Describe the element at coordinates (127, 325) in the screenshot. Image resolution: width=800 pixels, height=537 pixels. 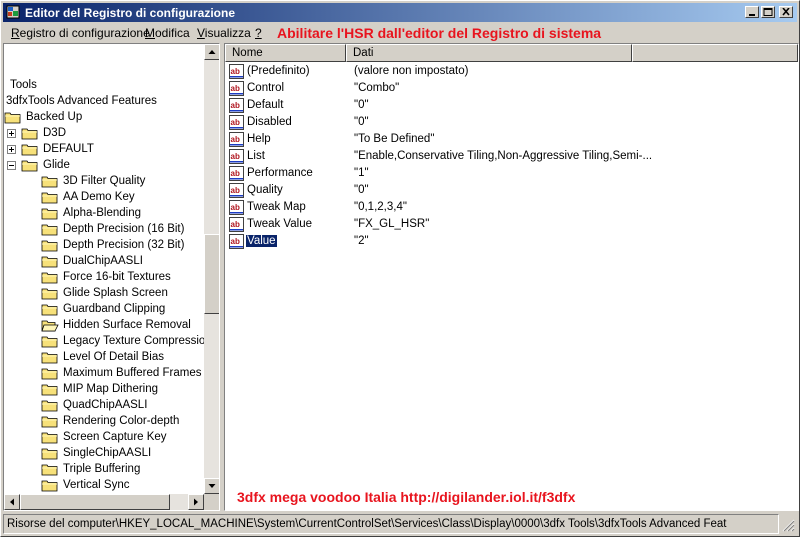
I see `tree-item-label: Hidden Surface Removal` at that location.